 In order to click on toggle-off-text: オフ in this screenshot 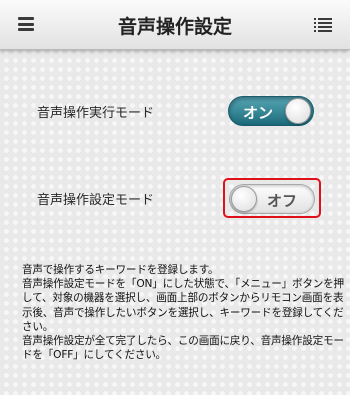, I will do `click(282, 201)`.